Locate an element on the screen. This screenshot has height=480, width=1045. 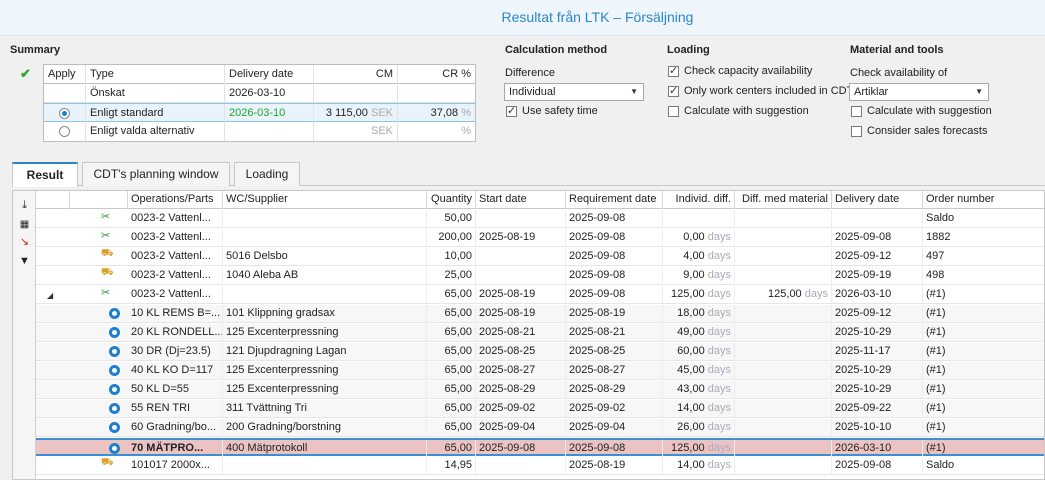
availability-select: Artiklar ▼ is located at coordinates (919, 92).